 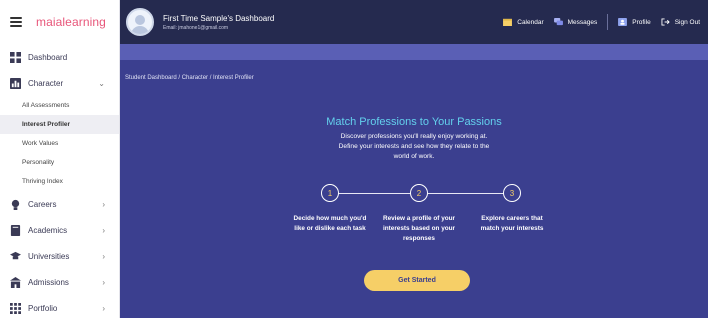 What do you see at coordinates (414, 52) in the screenshot?
I see `header-strip` at bounding box center [414, 52].